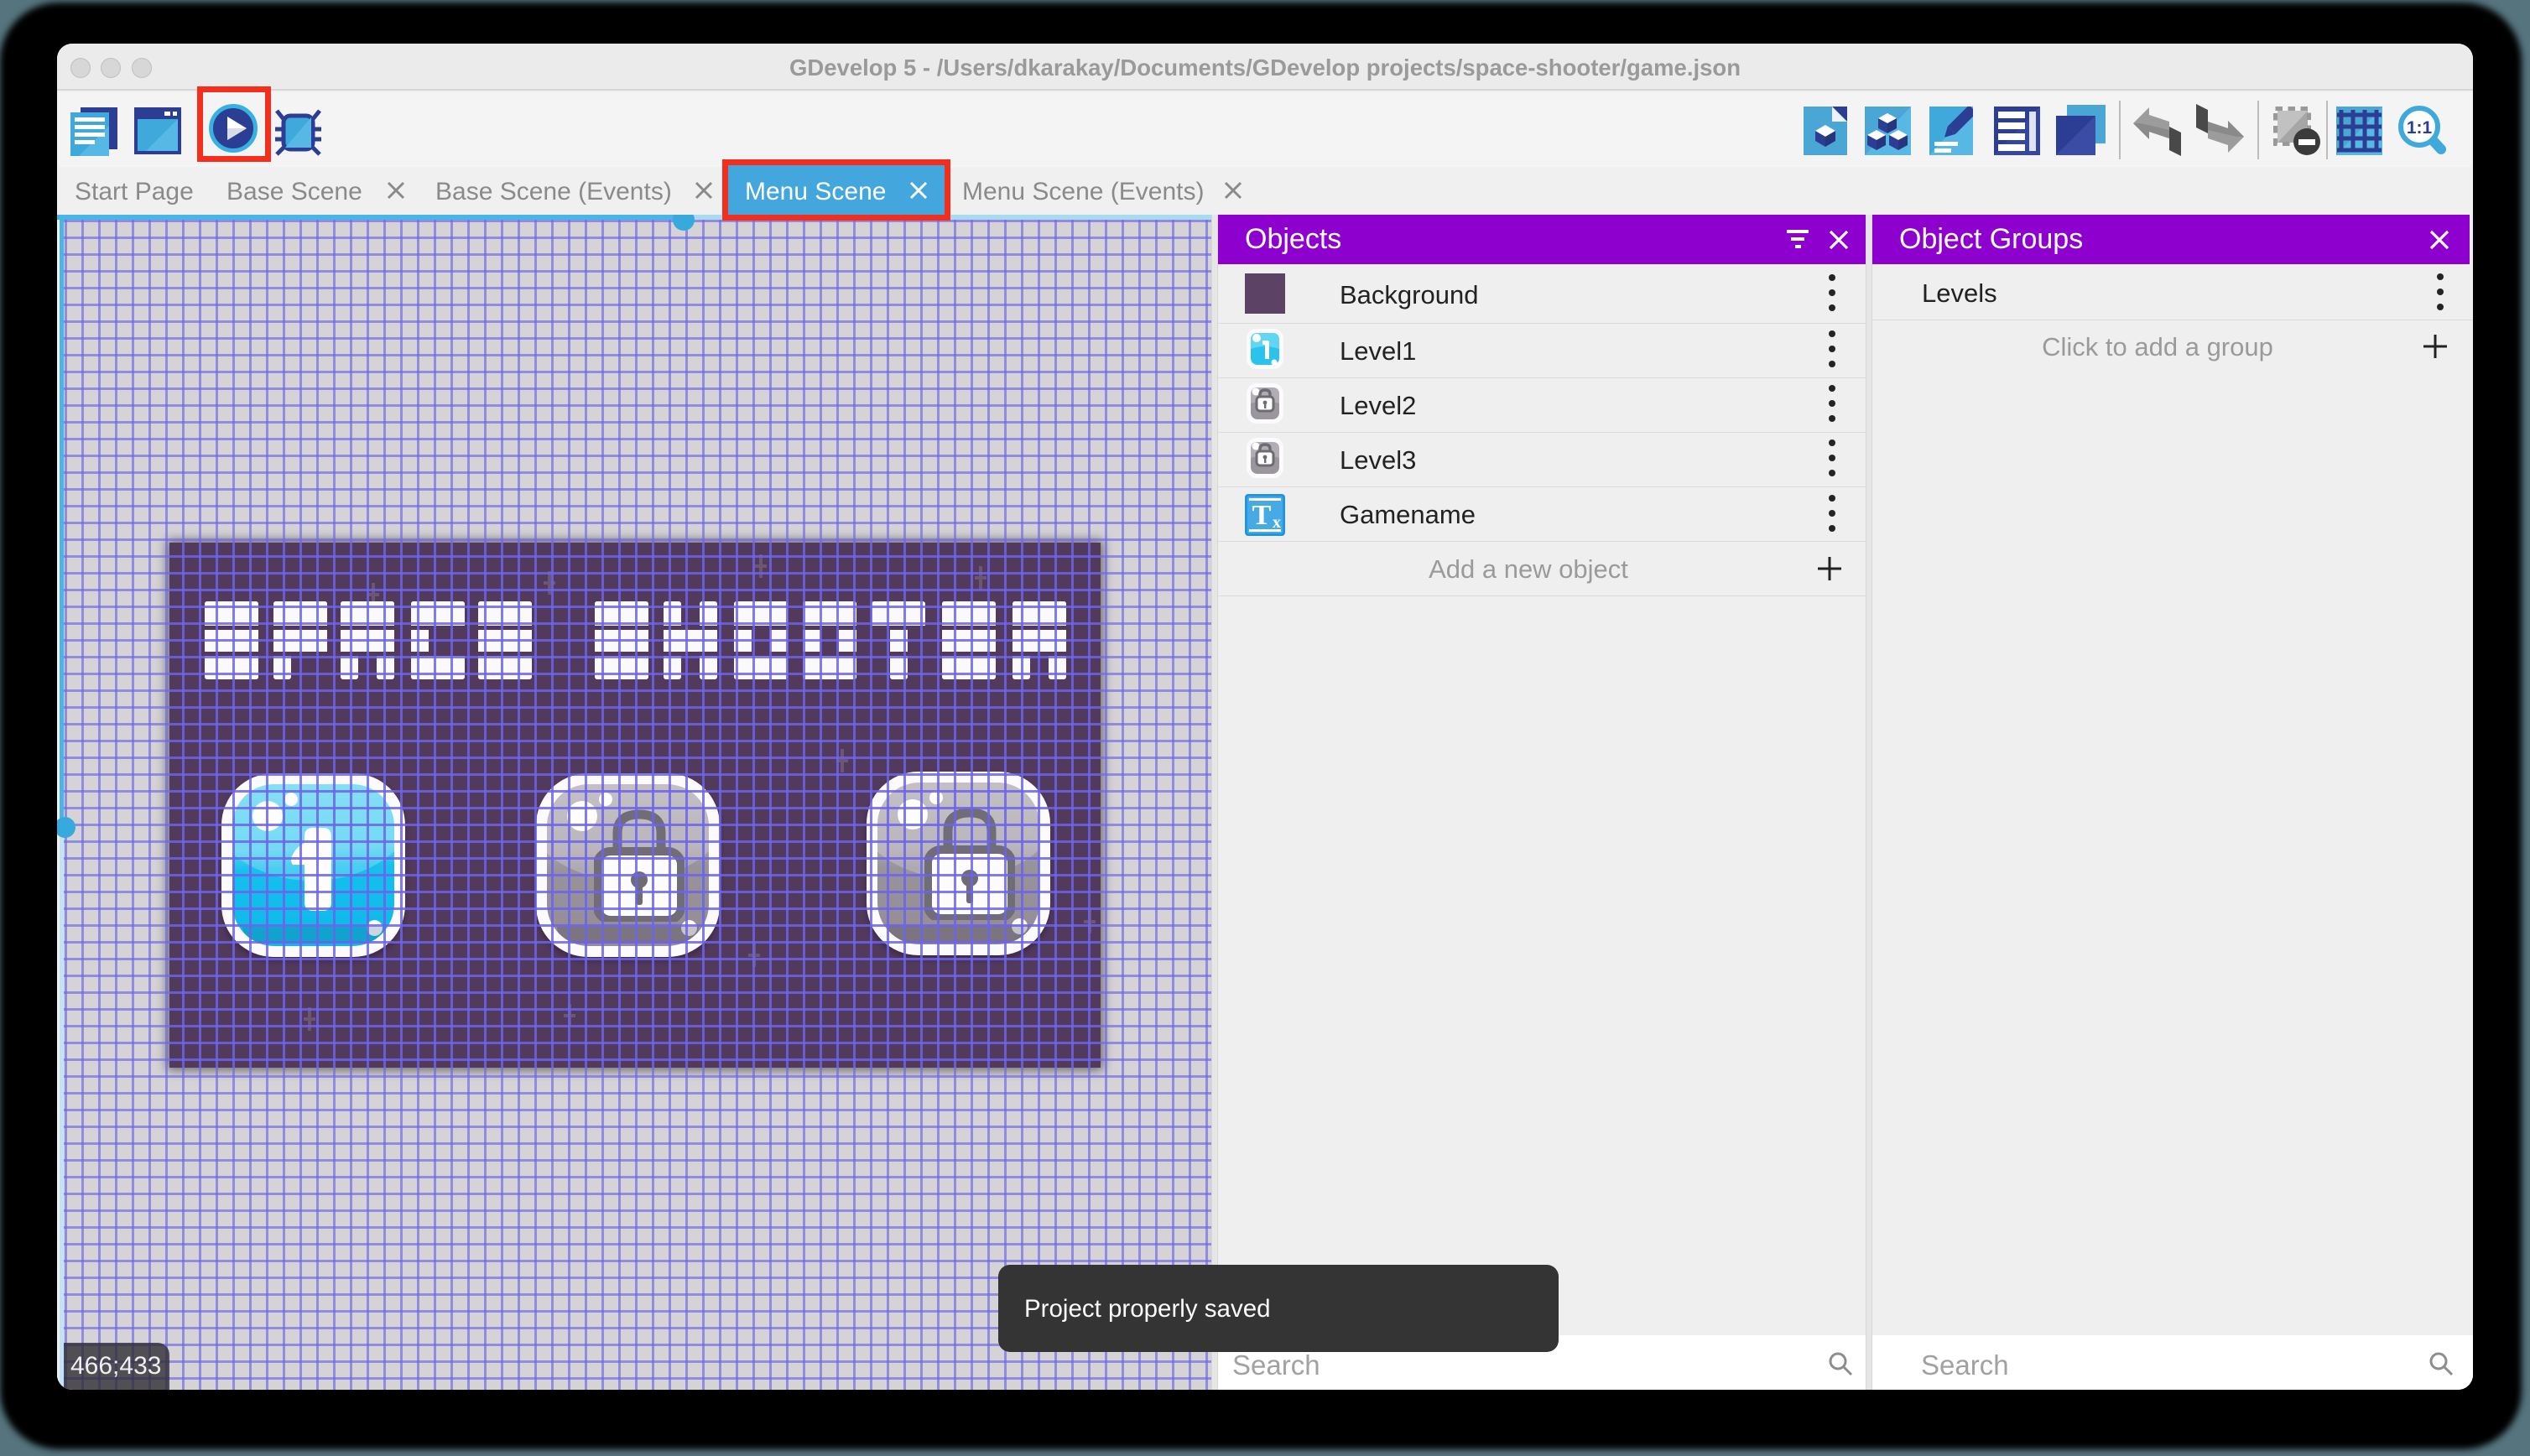  I want to click on svg-text: x, so click(1277, 522).